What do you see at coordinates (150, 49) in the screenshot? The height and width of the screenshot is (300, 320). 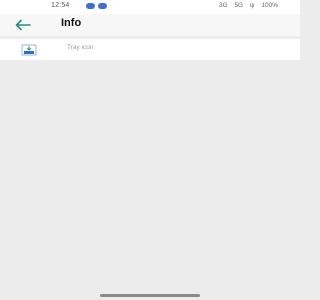 I see `list-item-tray-icon: Tray icon` at bounding box center [150, 49].